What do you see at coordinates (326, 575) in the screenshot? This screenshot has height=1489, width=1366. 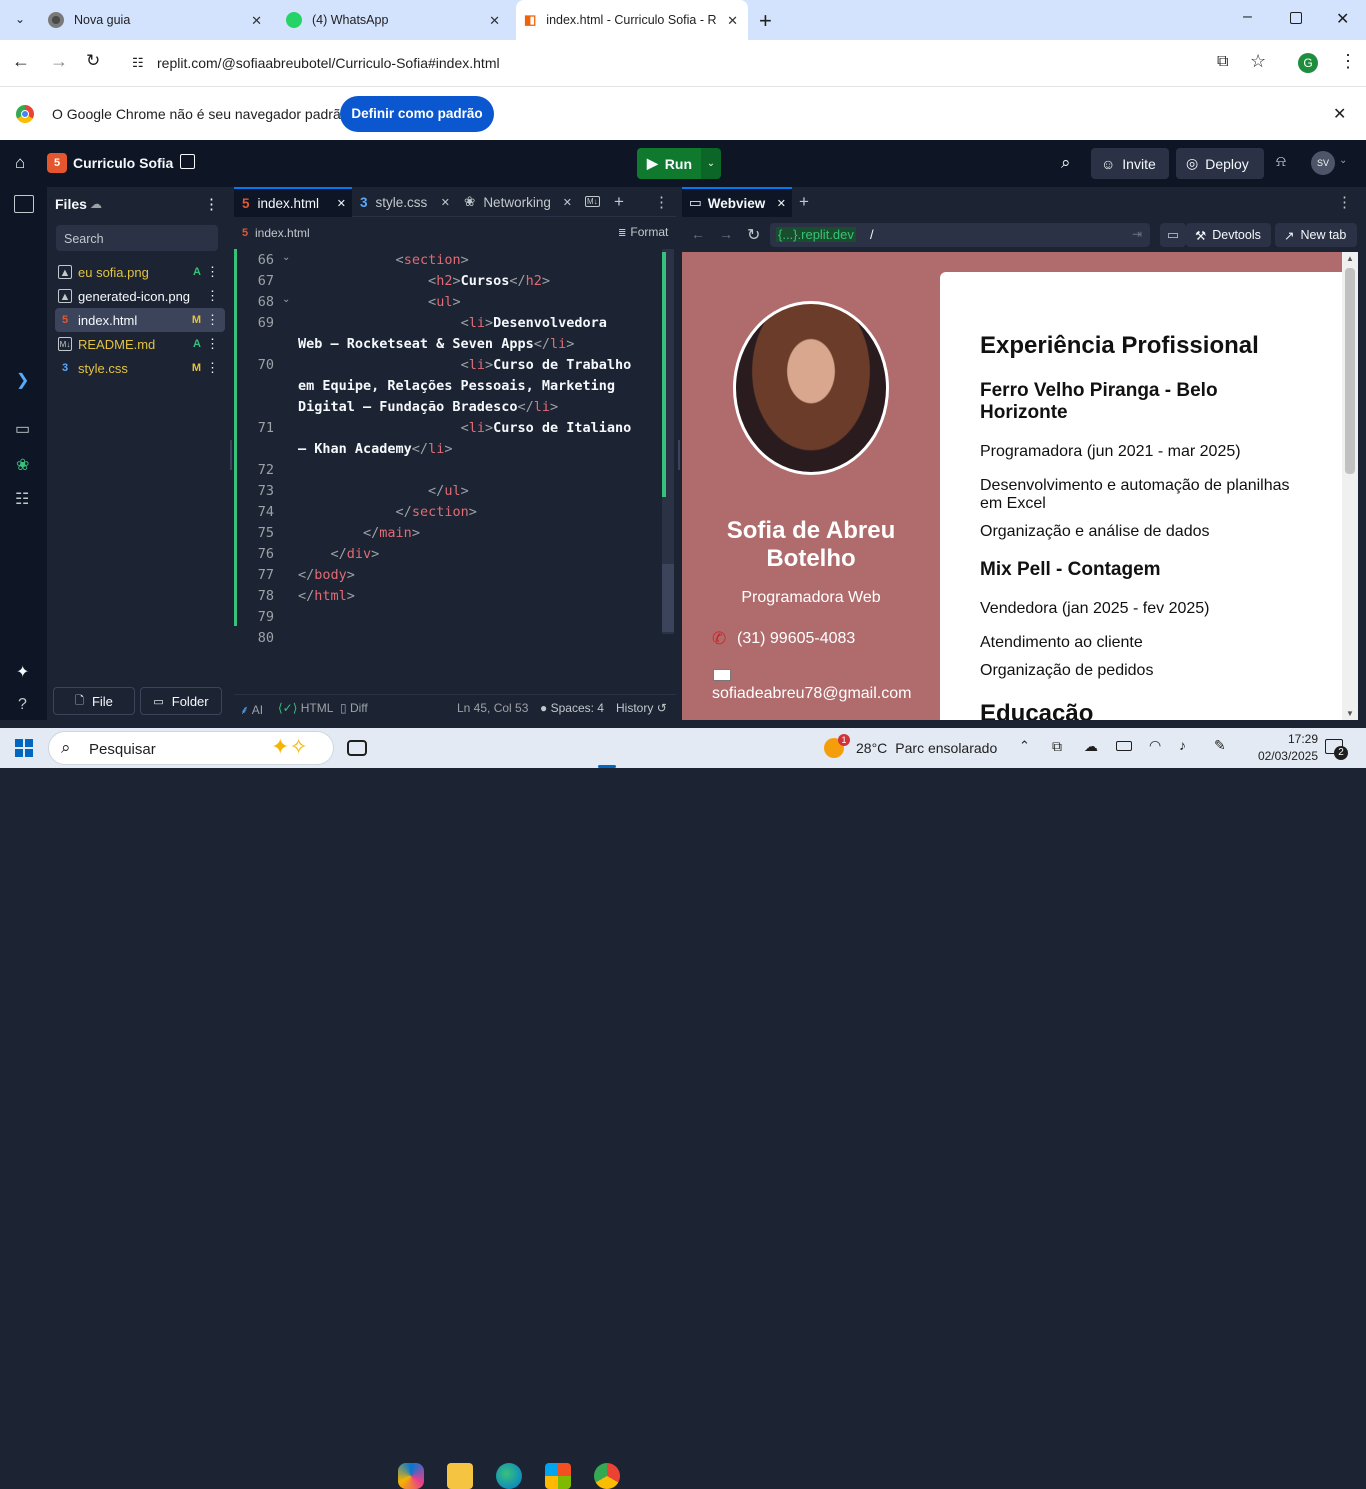 I see `code-line: </body>` at bounding box center [326, 575].